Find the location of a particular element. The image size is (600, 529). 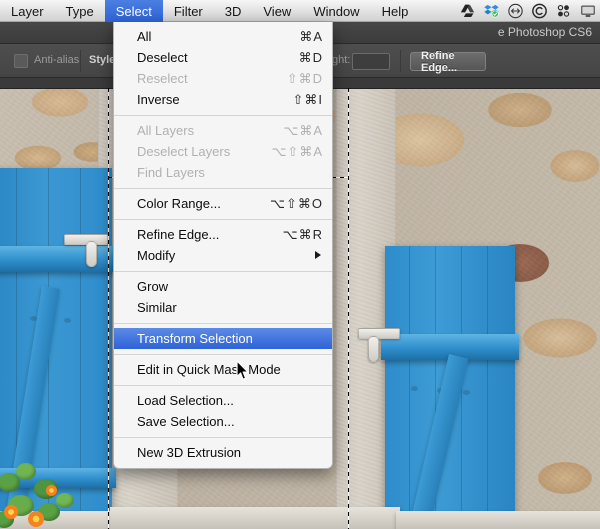

menu-item-label: Transform Selection is located at coordinates (195, 338).